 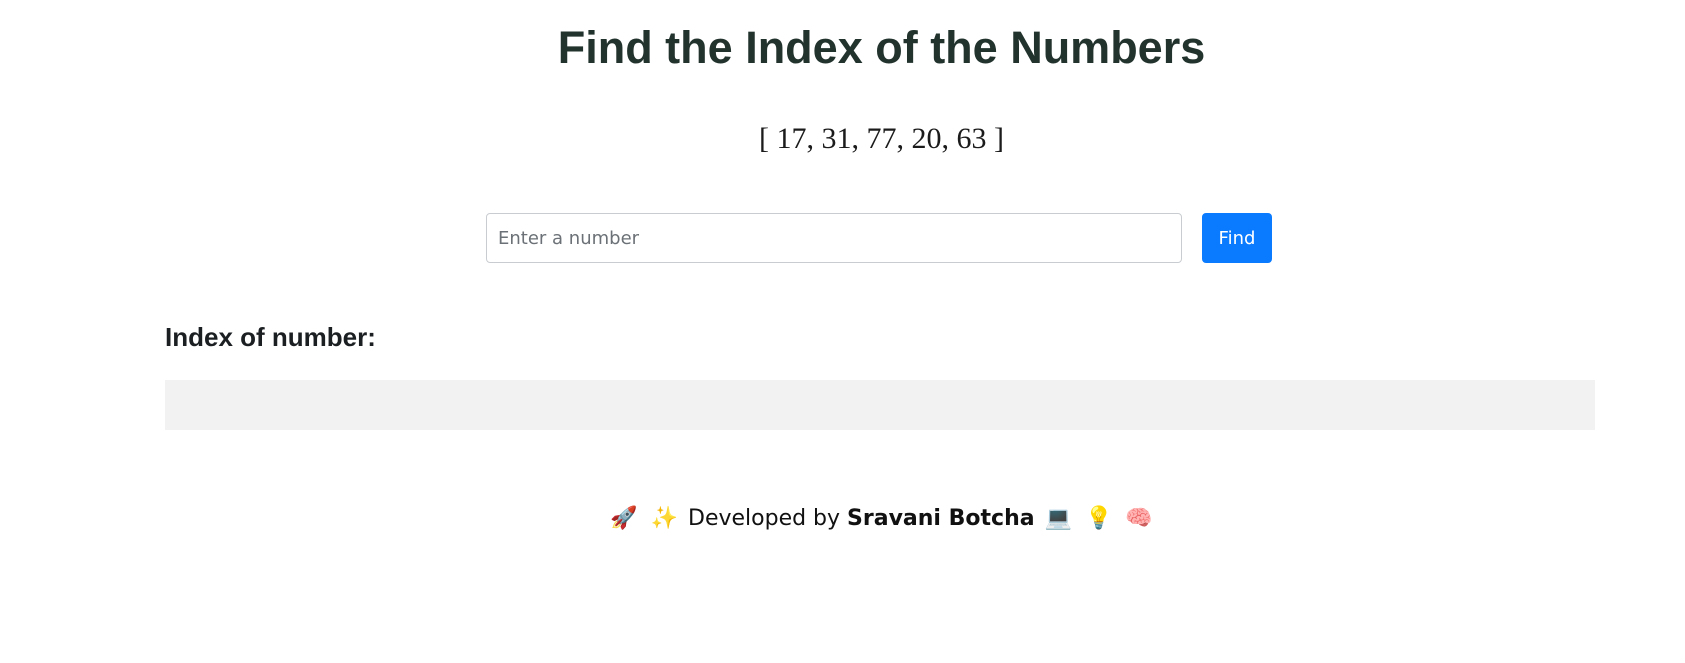 I want to click on find-button: Find, so click(x=1237, y=238).